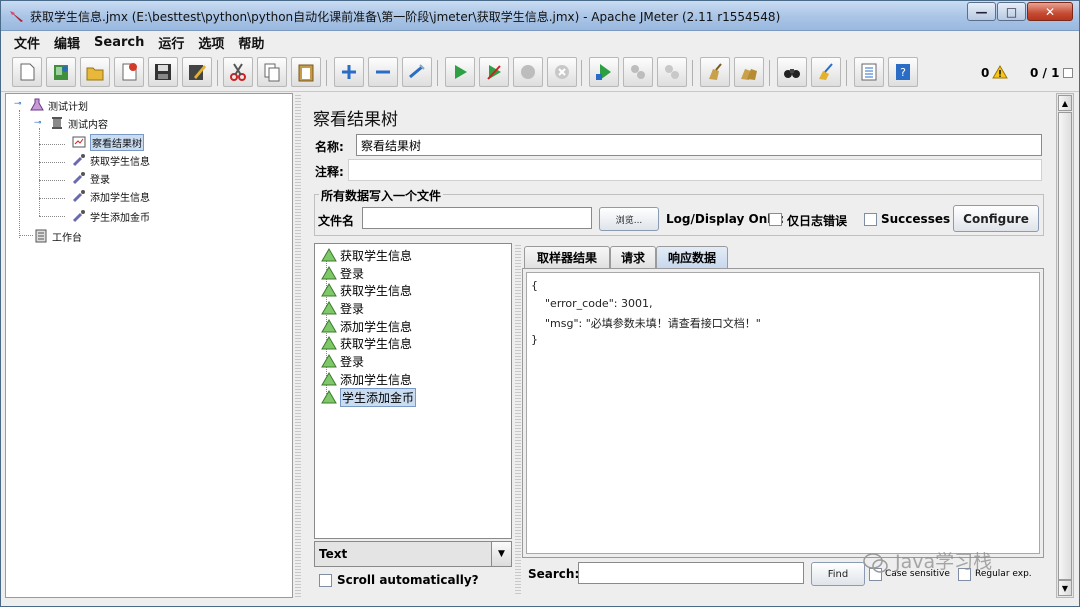 This screenshot has height=607, width=1080. What do you see at coordinates (111, 160) in the screenshot?
I see `tree-node-sampler-get: 获取学生信息` at bounding box center [111, 160].